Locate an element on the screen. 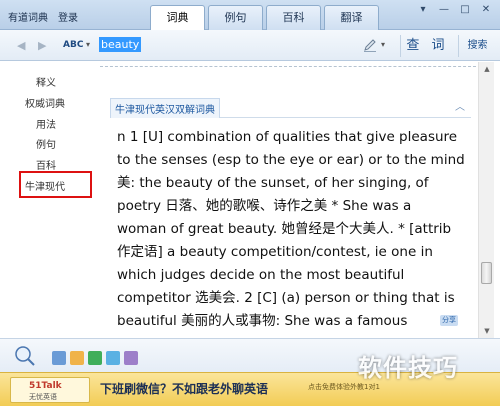 The width and height of the screenshot is (500, 406). section-header: 牛津现代英汉双解词典 ︿ is located at coordinates (290, 107).